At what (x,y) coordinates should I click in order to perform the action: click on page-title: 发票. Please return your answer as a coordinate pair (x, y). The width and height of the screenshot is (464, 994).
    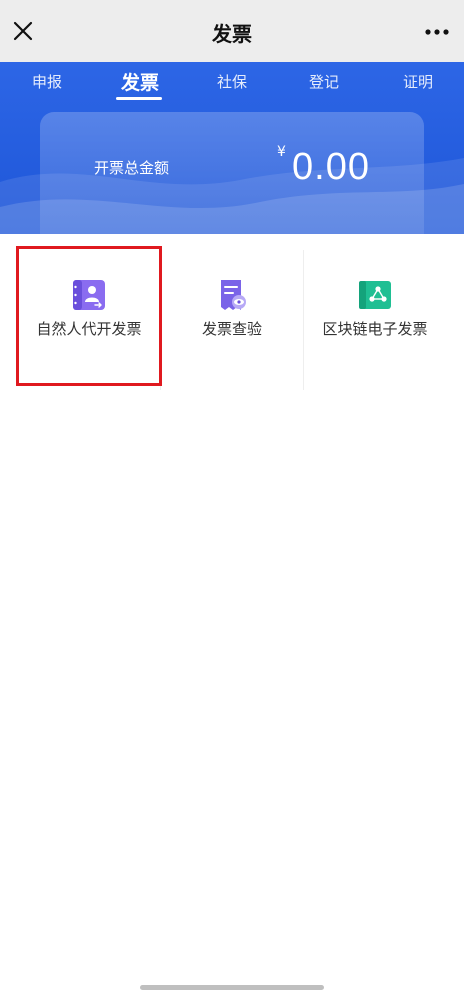
    Looking at the image, I should click on (232, 34).